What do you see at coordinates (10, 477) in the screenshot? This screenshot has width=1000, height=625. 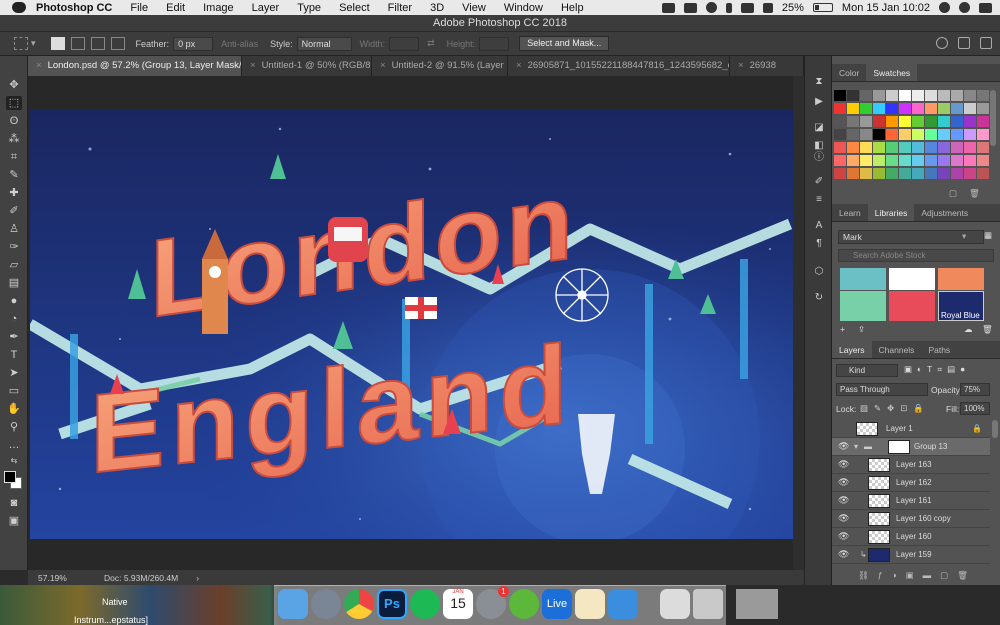 I see `foreground-color-swatch` at bounding box center [10, 477].